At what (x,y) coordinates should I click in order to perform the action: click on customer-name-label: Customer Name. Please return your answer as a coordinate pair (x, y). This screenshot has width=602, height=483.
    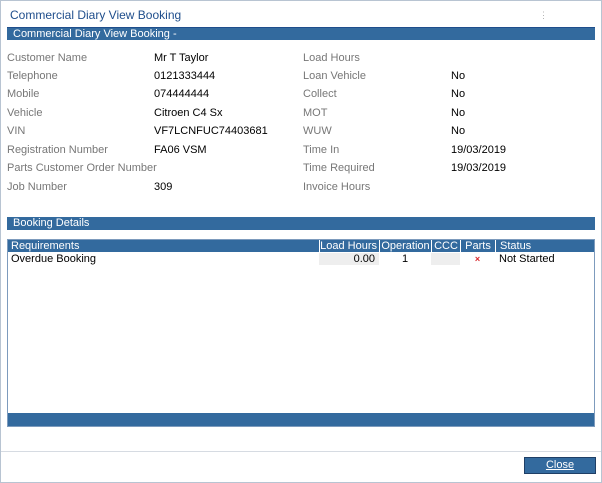
    Looking at the image, I should click on (47, 58).